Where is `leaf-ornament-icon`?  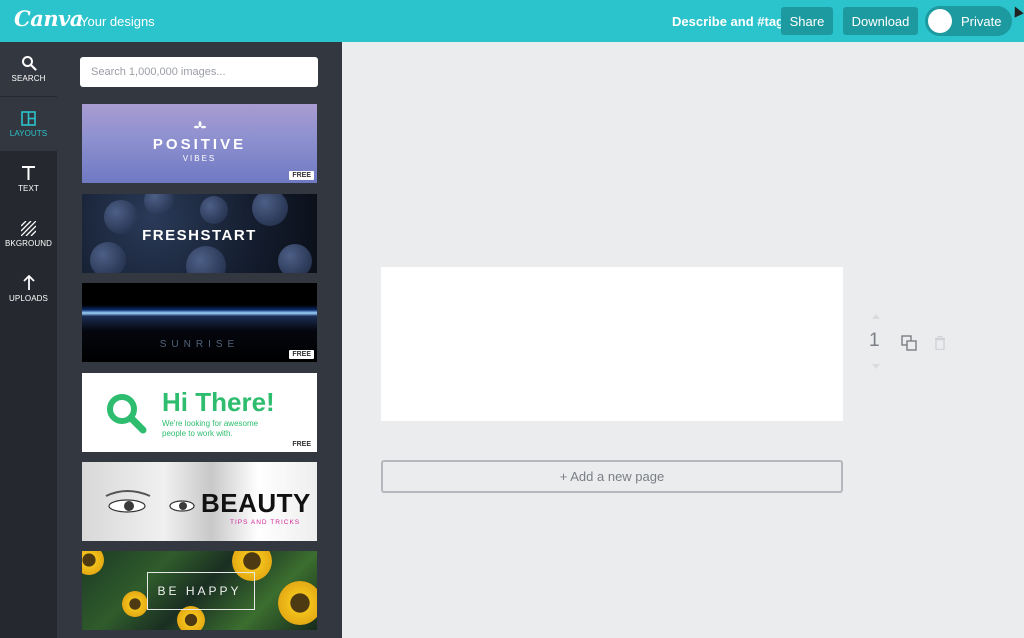
leaf-ornament-icon is located at coordinates (200, 125).